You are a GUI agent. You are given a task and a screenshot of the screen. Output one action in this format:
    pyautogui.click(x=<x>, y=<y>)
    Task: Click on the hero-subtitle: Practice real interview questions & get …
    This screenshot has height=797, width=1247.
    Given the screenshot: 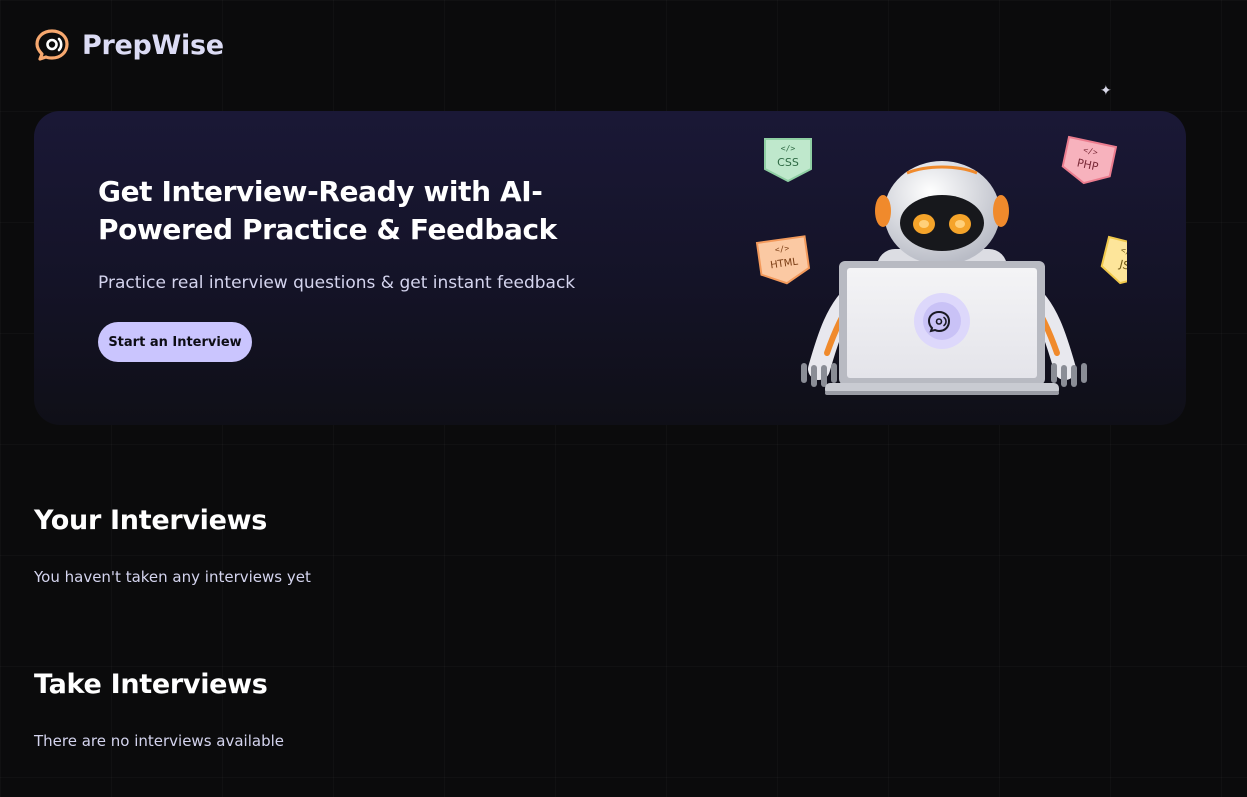 What is the action you would take?
    pyautogui.click(x=337, y=283)
    